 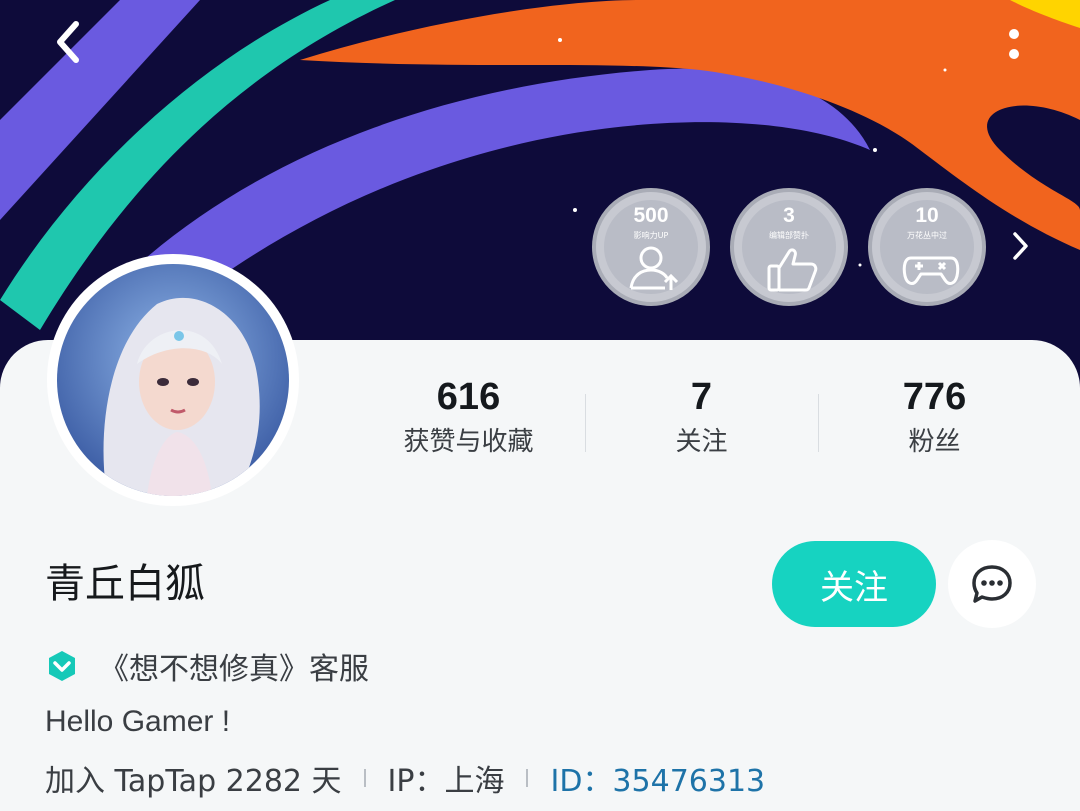 I want to click on badge-caption: 编辑部赞扑, so click(x=789, y=235).